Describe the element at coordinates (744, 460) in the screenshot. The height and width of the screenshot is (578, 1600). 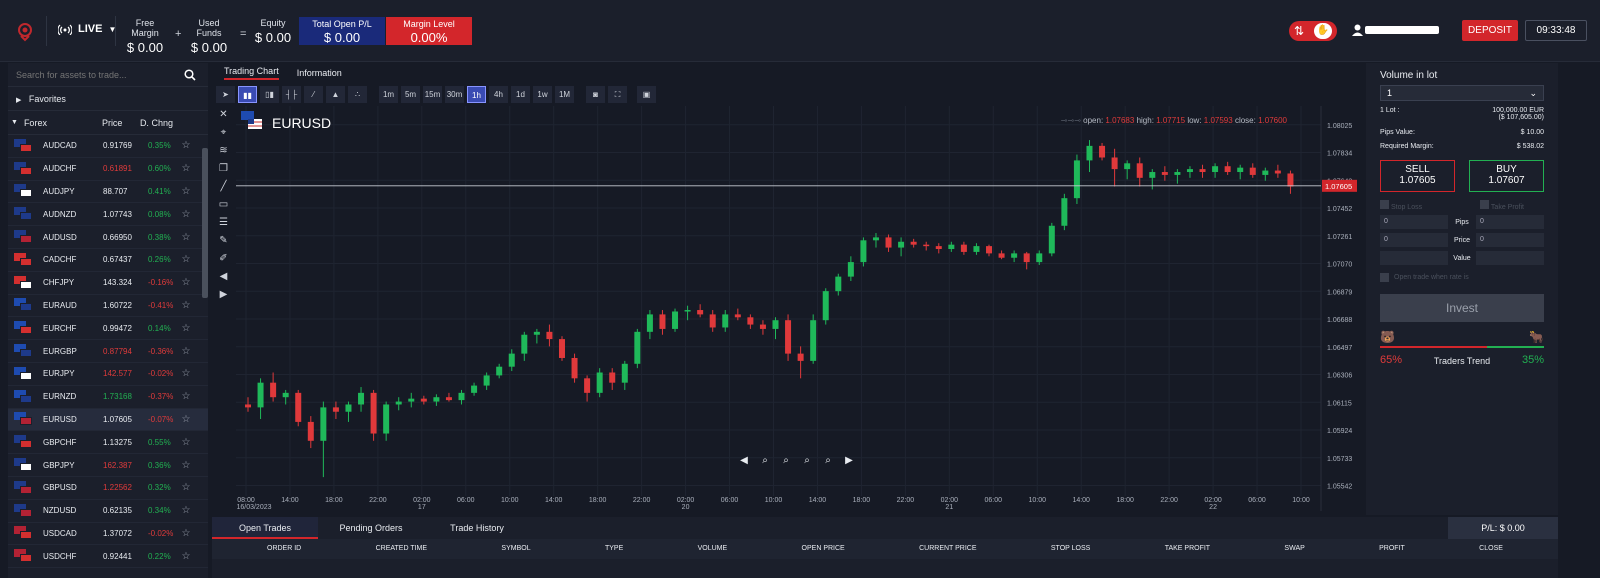
I see `scroll-left-icon: ◀` at that location.